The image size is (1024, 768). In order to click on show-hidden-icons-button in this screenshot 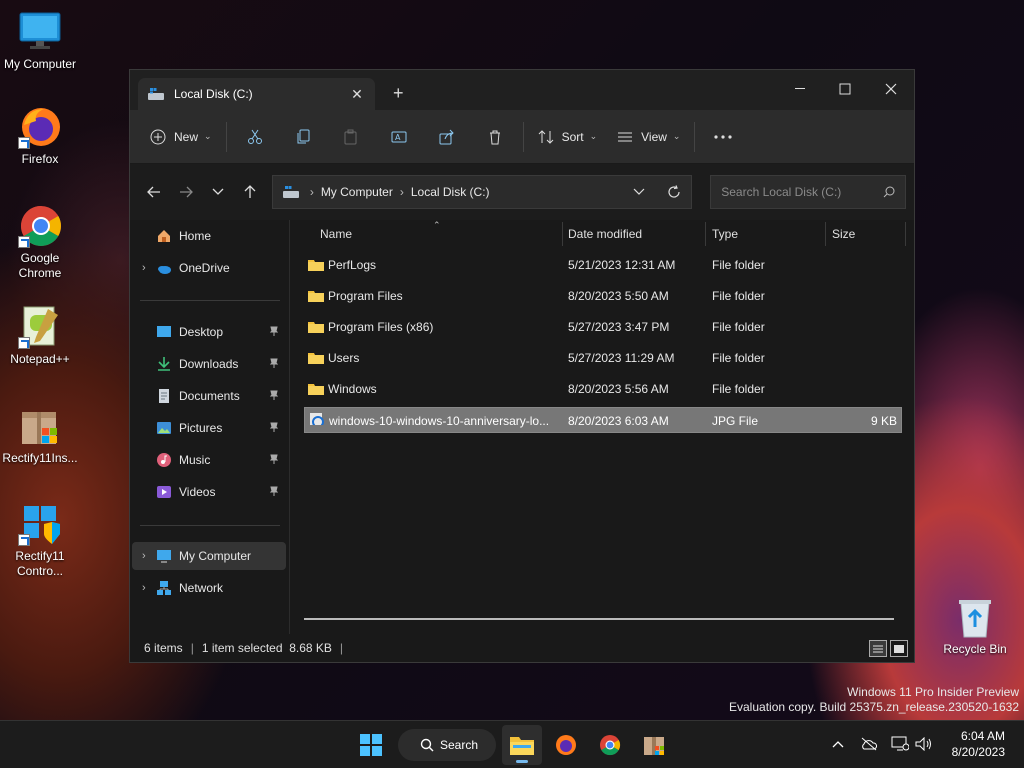, I will do `click(838, 744)`.